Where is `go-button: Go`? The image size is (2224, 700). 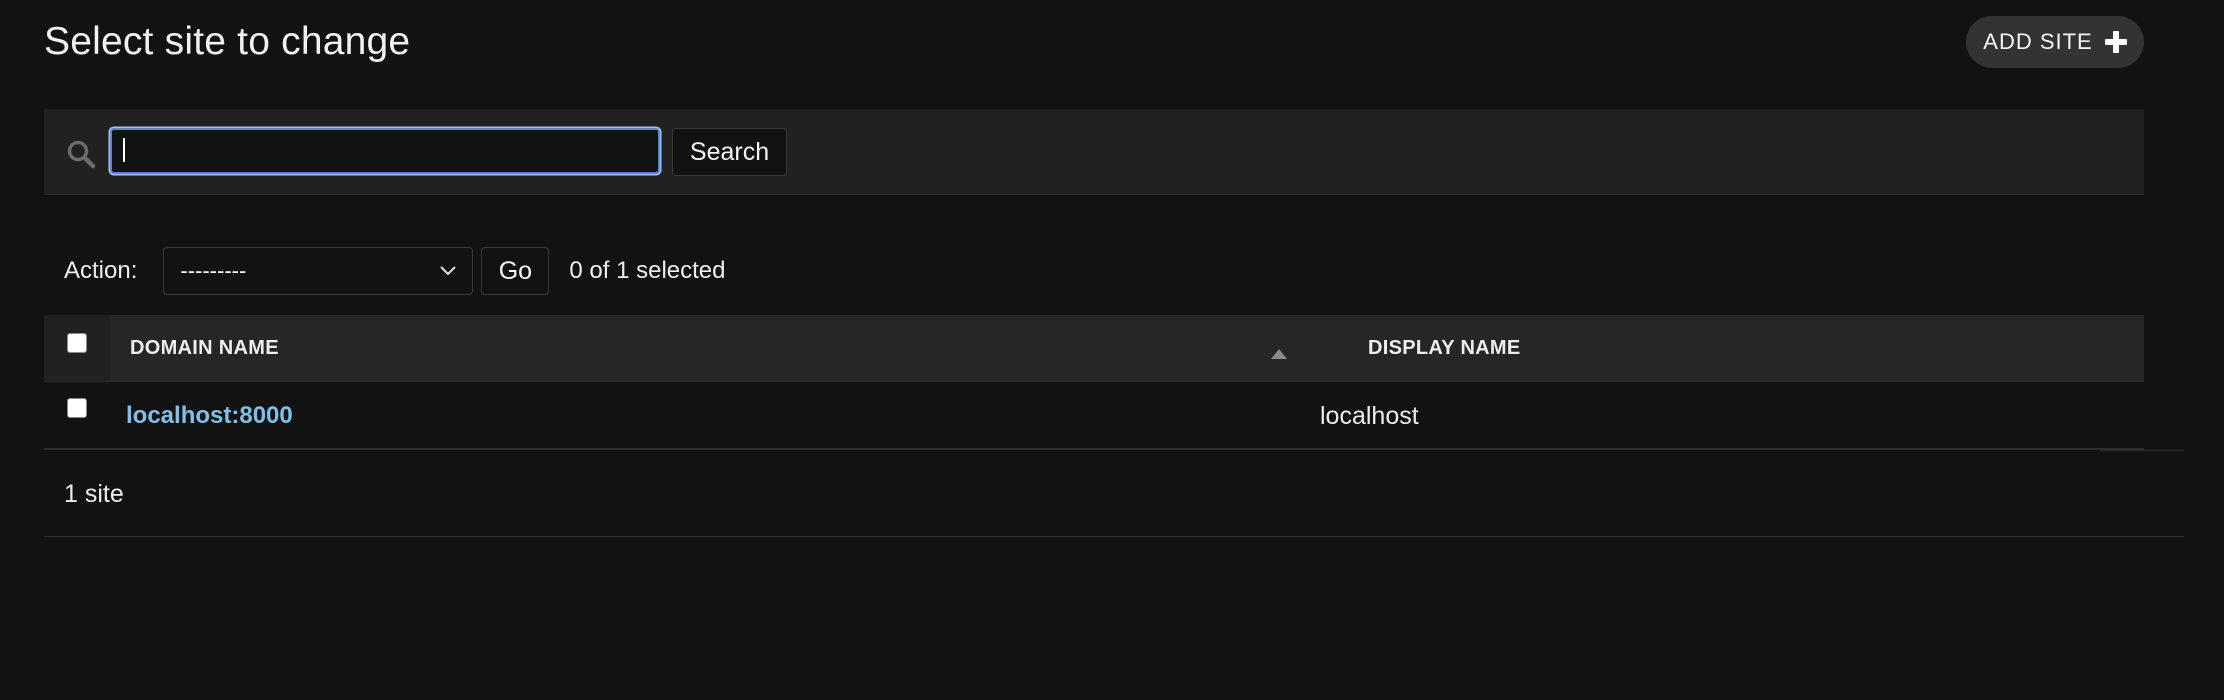 go-button: Go is located at coordinates (515, 271).